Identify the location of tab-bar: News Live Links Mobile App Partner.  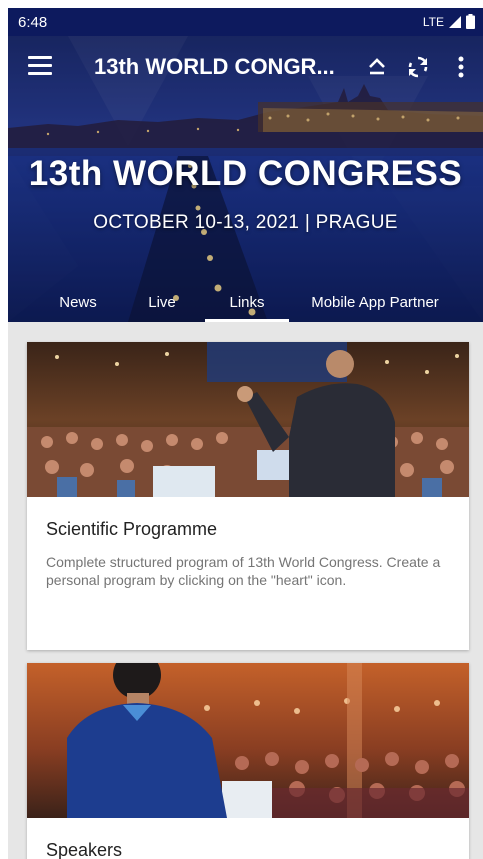
(245, 303).